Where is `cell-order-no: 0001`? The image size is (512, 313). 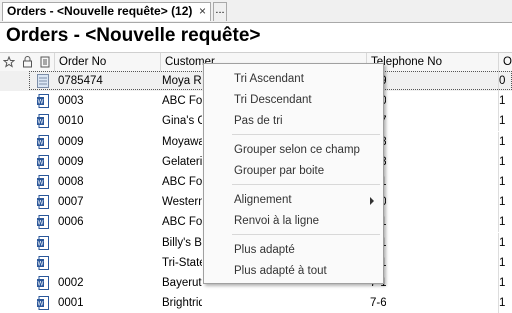 cell-order-no: 0001 is located at coordinates (71, 303).